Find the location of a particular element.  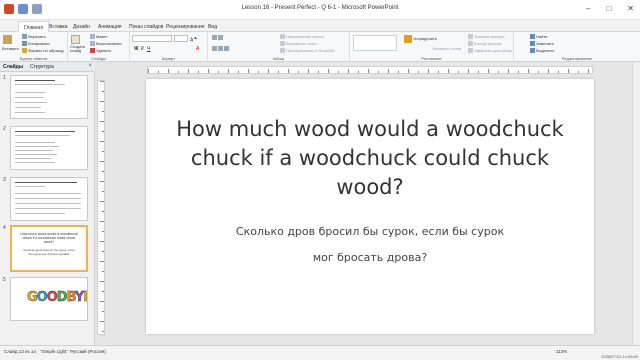

italic-button: К is located at coordinates (142, 49).